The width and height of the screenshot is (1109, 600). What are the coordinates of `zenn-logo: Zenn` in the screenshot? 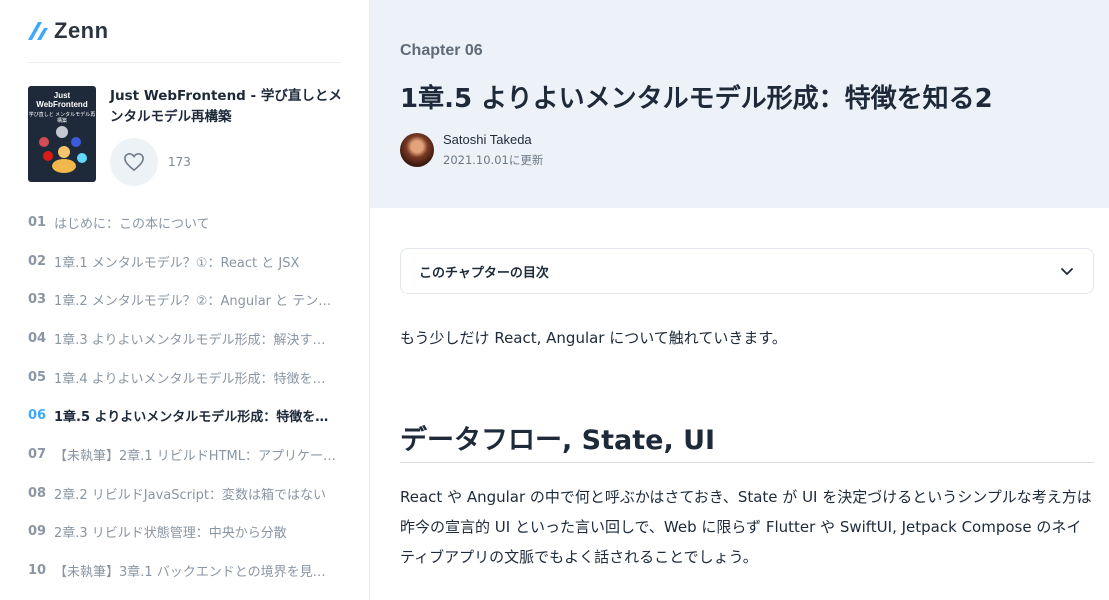 It's located at (68, 31).